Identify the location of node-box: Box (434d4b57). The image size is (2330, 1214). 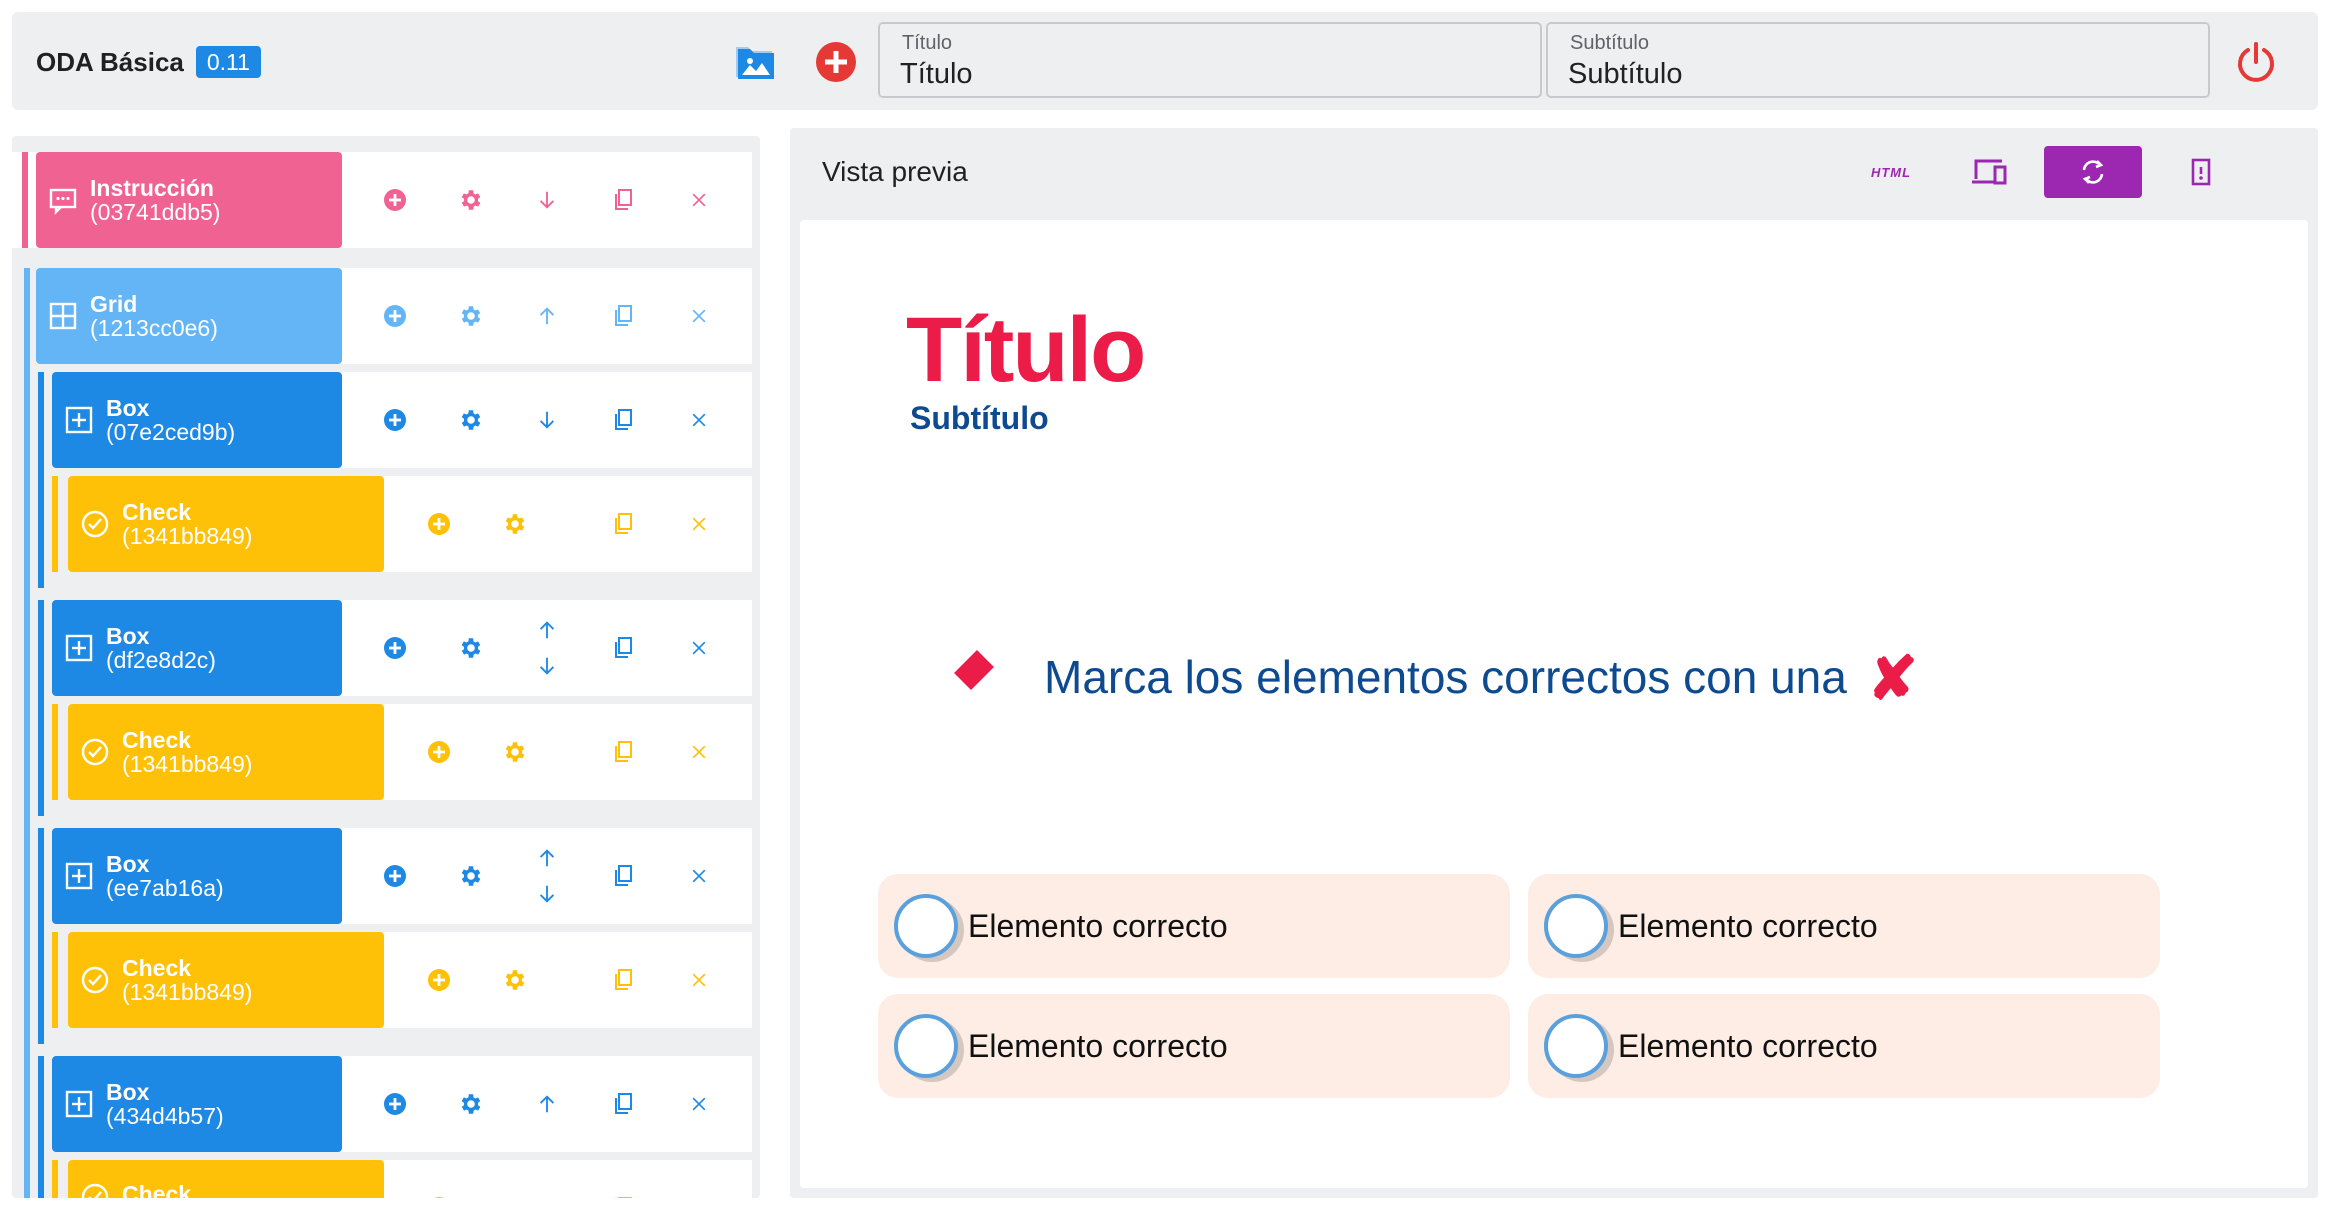
(197, 1104).